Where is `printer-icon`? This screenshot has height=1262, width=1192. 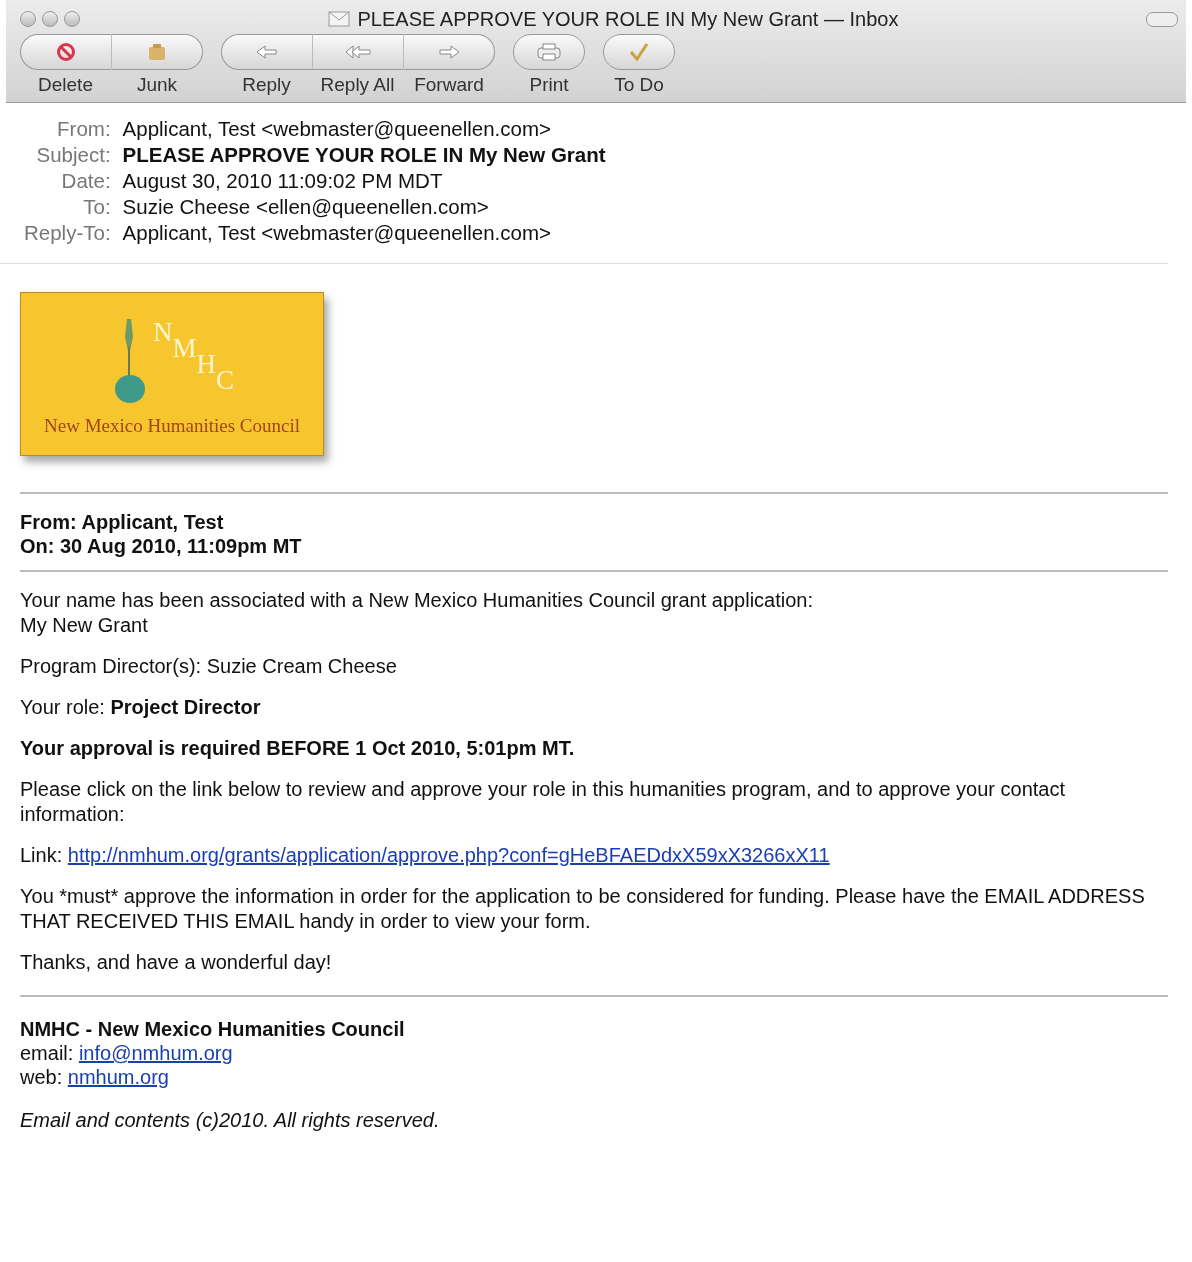
printer-icon is located at coordinates (549, 52).